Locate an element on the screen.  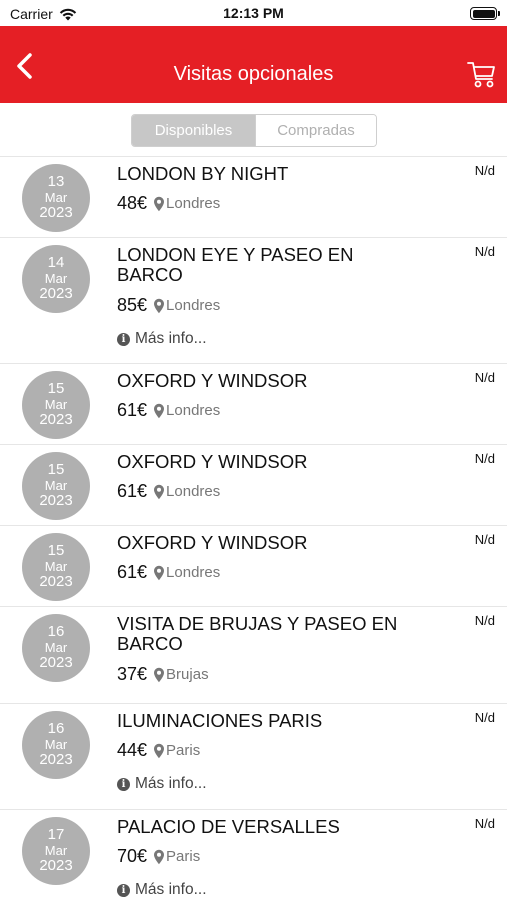
tour-row: 13 Mar 2023 LONDON BY NIGHT N/d 48€ Londres is located at coordinates (253, 196).